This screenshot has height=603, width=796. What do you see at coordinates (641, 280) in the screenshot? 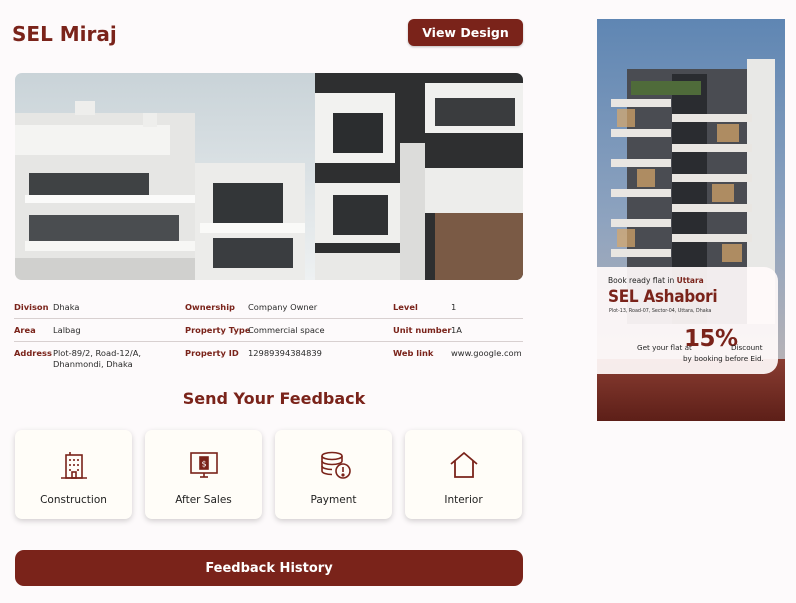
I see `promo-line1-prefix: Book ready flat in` at bounding box center [641, 280].